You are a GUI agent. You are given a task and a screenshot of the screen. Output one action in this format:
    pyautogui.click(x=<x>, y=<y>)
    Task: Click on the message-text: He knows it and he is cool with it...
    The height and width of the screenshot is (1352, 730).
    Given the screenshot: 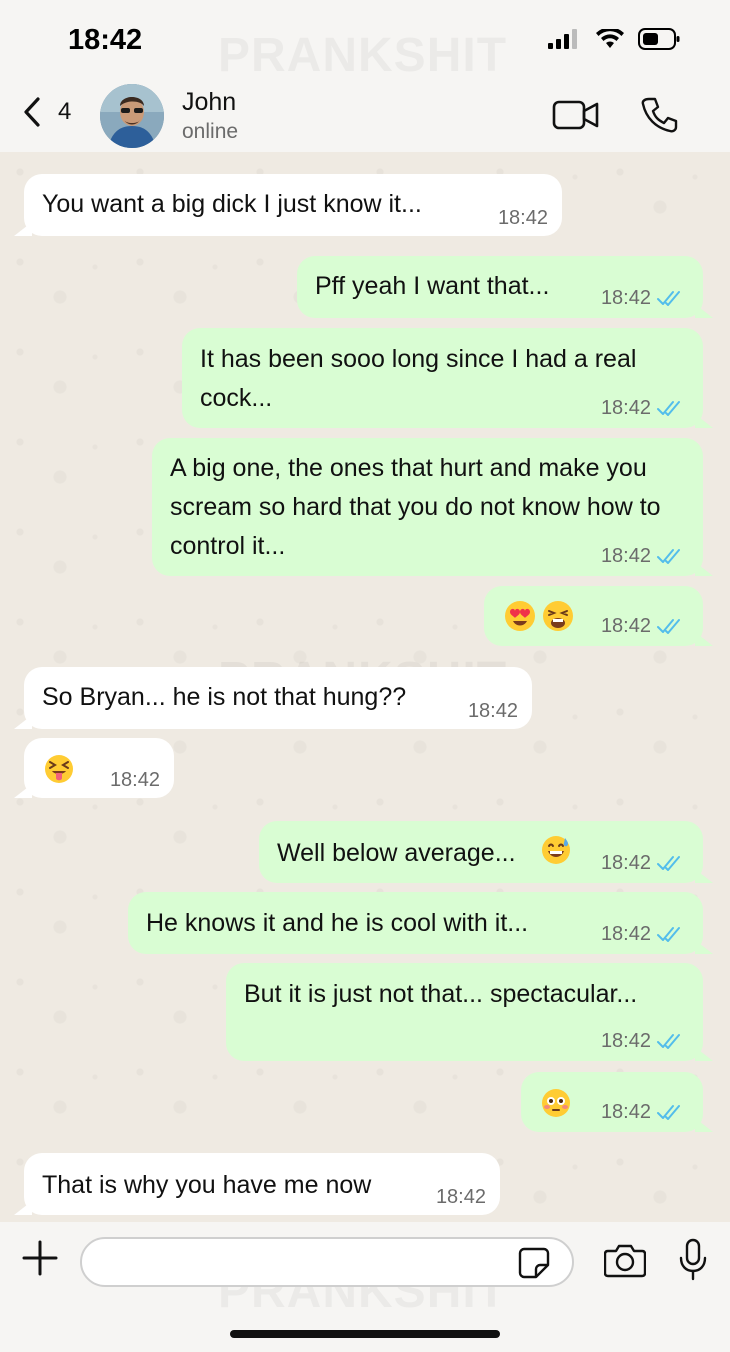 What is the action you would take?
    pyautogui.click(x=337, y=923)
    